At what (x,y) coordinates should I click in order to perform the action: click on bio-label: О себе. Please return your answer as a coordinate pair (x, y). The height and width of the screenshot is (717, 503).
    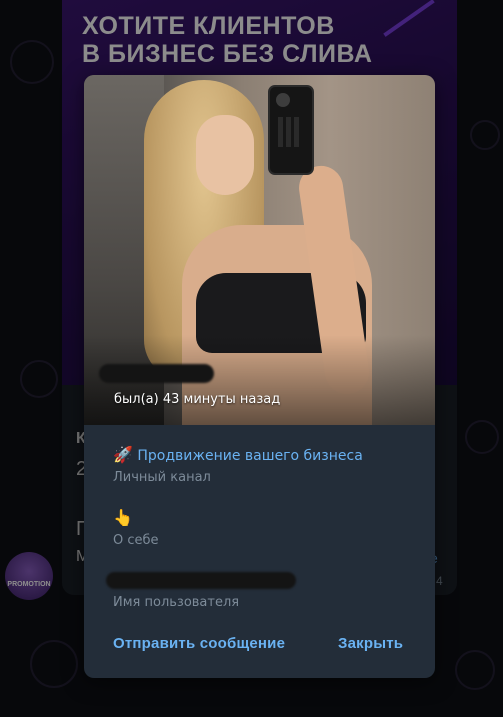
    Looking at the image, I should click on (136, 540).